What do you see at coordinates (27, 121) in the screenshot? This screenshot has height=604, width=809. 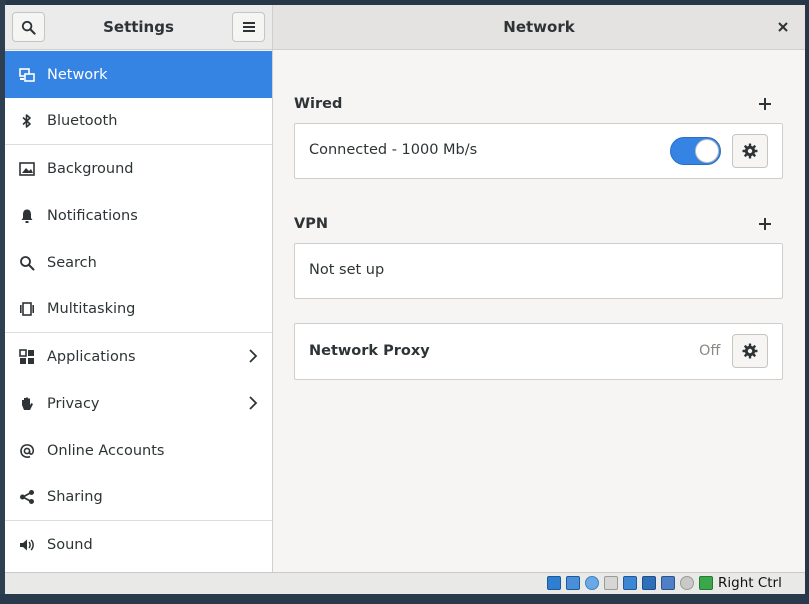 I see `bluetooth-icon` at bounding box center [27, 121].